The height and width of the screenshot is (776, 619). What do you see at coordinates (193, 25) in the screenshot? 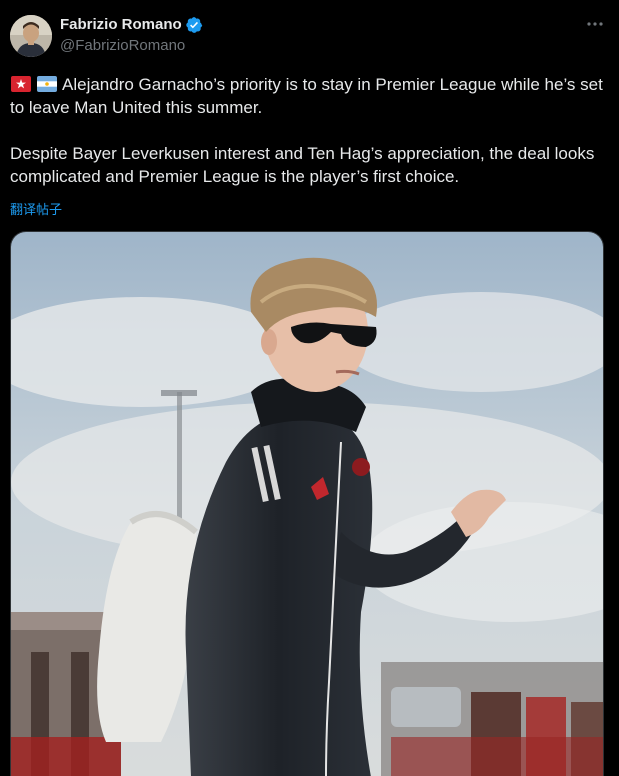
I see `verified-badge-icon` at bounding box center [193, 25].